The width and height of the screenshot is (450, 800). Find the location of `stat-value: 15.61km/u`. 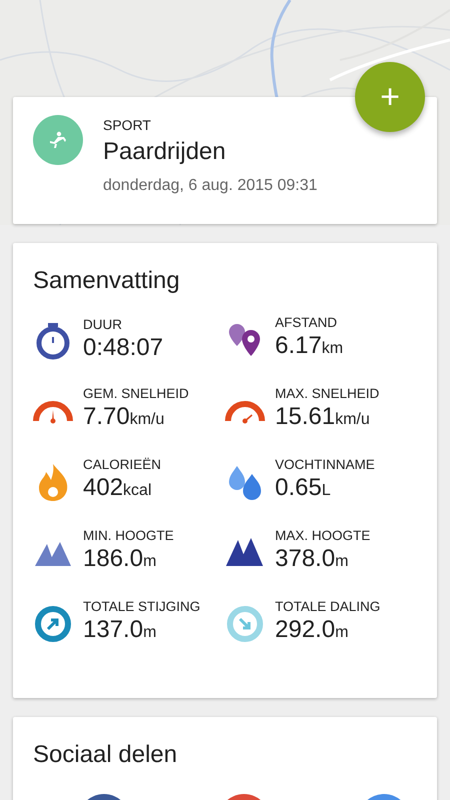

stat-value: 15.61km/u is located at coordinates (323, 417).